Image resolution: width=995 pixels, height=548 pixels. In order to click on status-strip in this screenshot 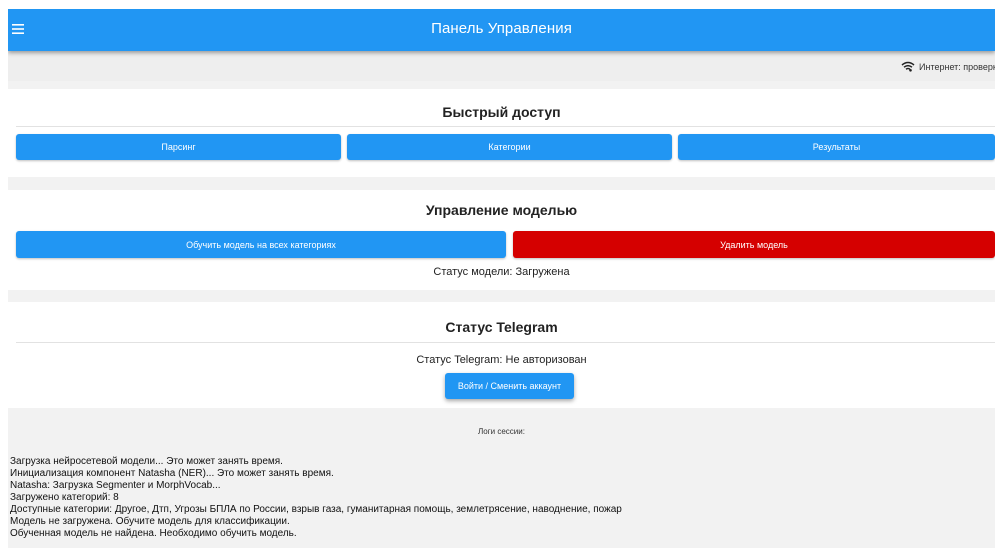, I will do `click(501, 66)`.